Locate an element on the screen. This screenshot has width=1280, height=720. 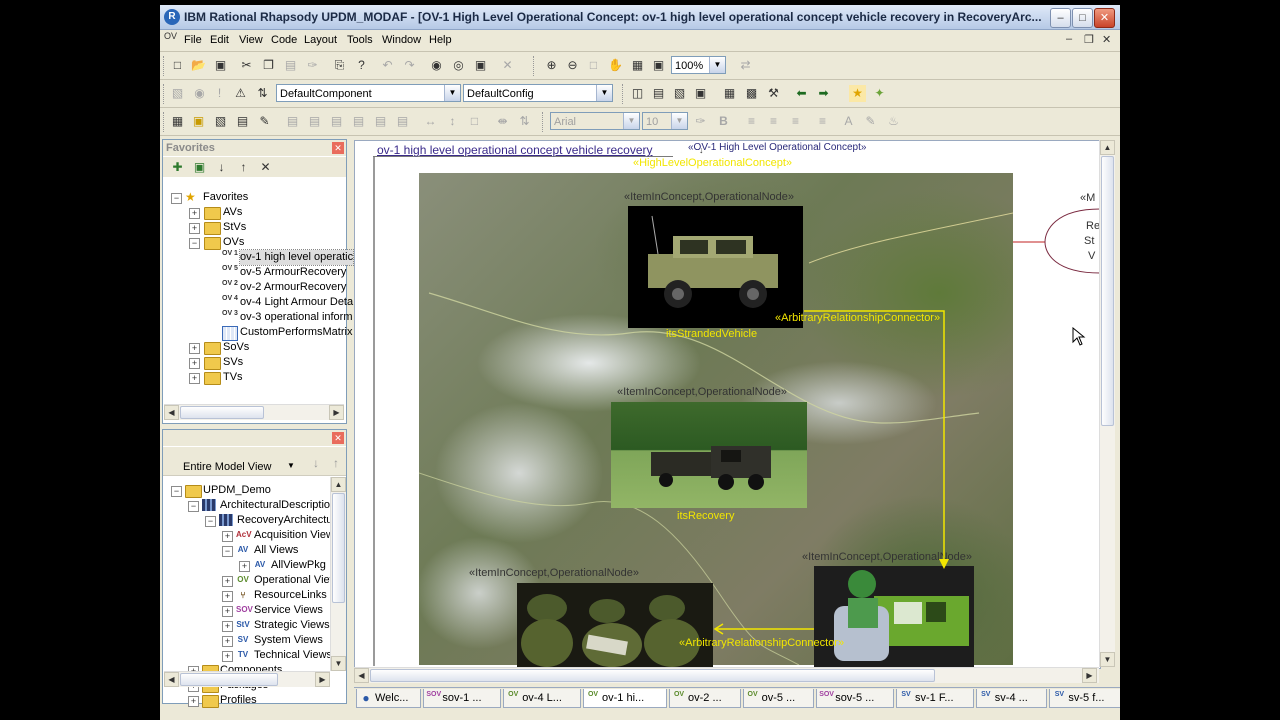
canvas-vscrollbar: ▲ ▼ is located at coordinates (1107, 403).